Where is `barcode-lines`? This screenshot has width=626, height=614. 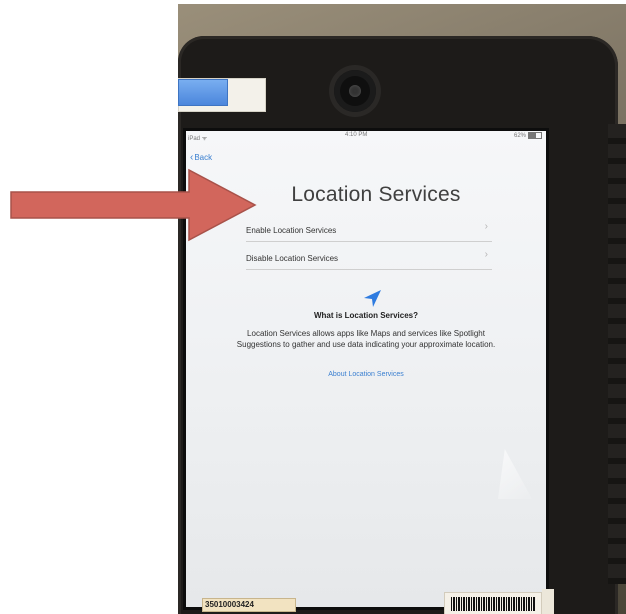
barcode-lines is located at coordinates (493, 604).